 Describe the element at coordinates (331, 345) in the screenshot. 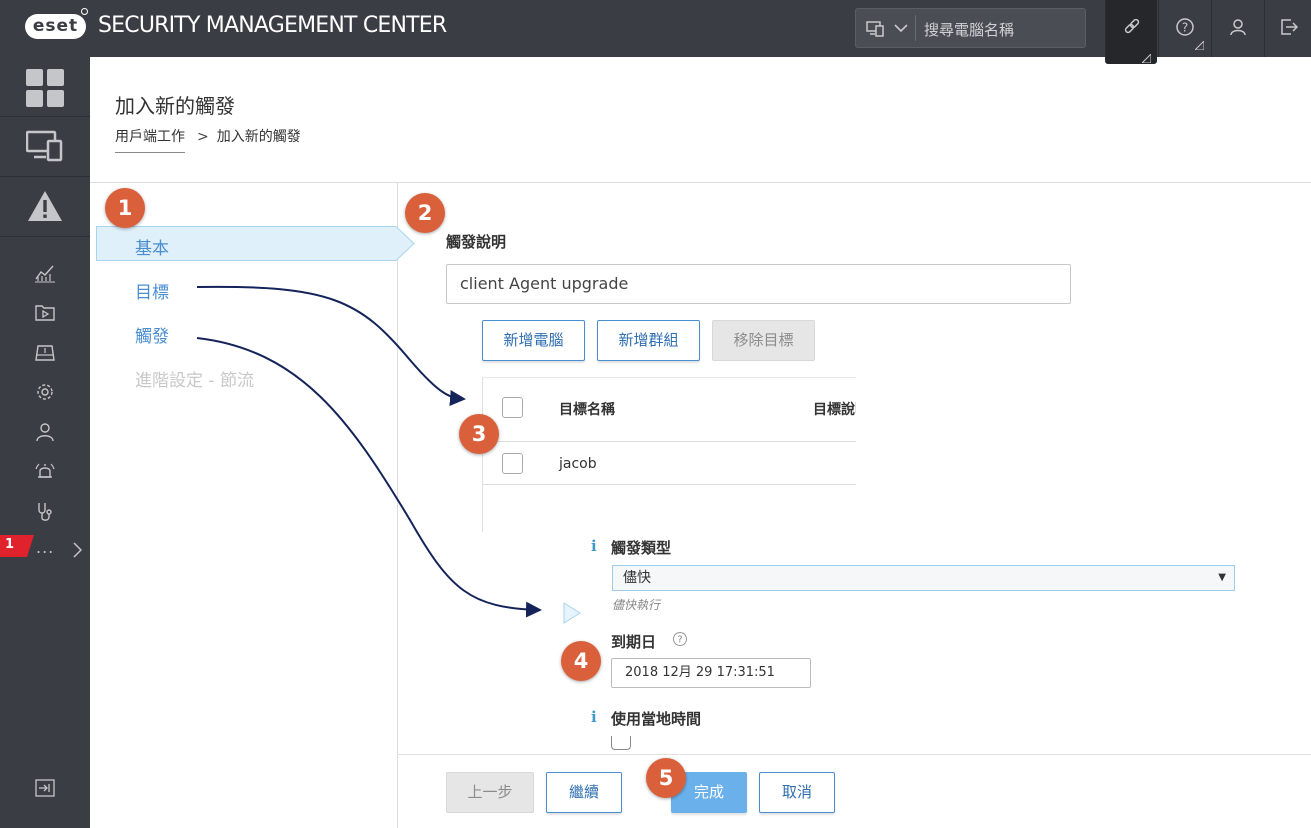

I see `arrow-target-to-table` at that location.